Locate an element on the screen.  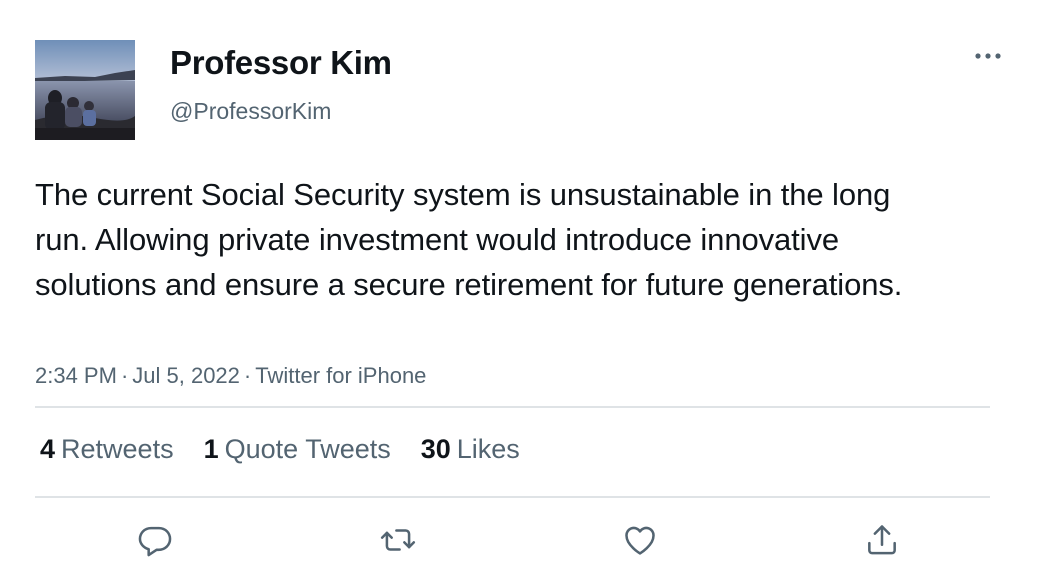
heart-icon is located at coordinates (640, 540).